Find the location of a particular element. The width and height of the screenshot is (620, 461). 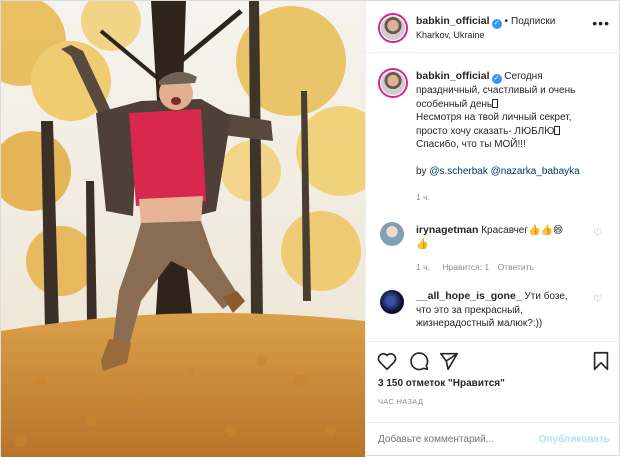

caption-line-4: Несмотря на твой личный секрет, is located at coordinates (494, 117).